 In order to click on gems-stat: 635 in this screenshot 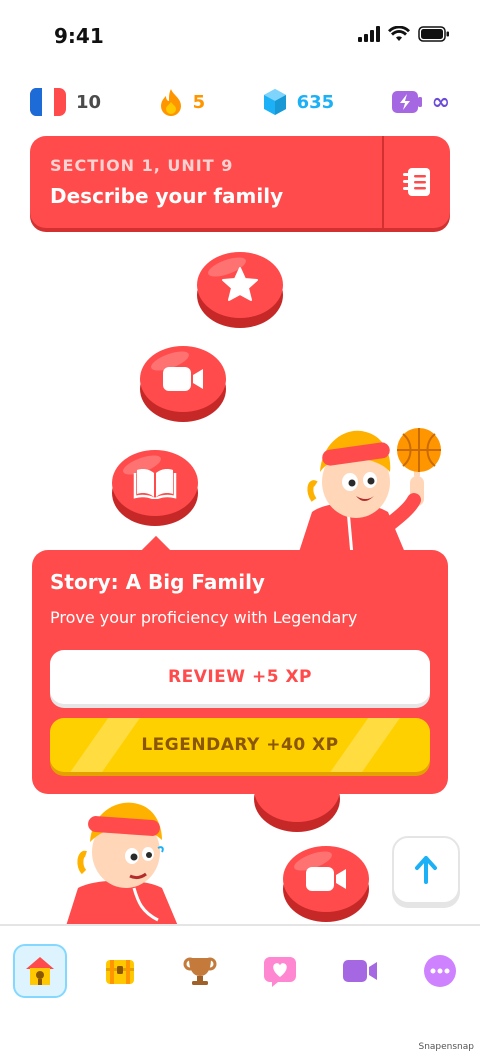, I will do `click(299, 102)`.